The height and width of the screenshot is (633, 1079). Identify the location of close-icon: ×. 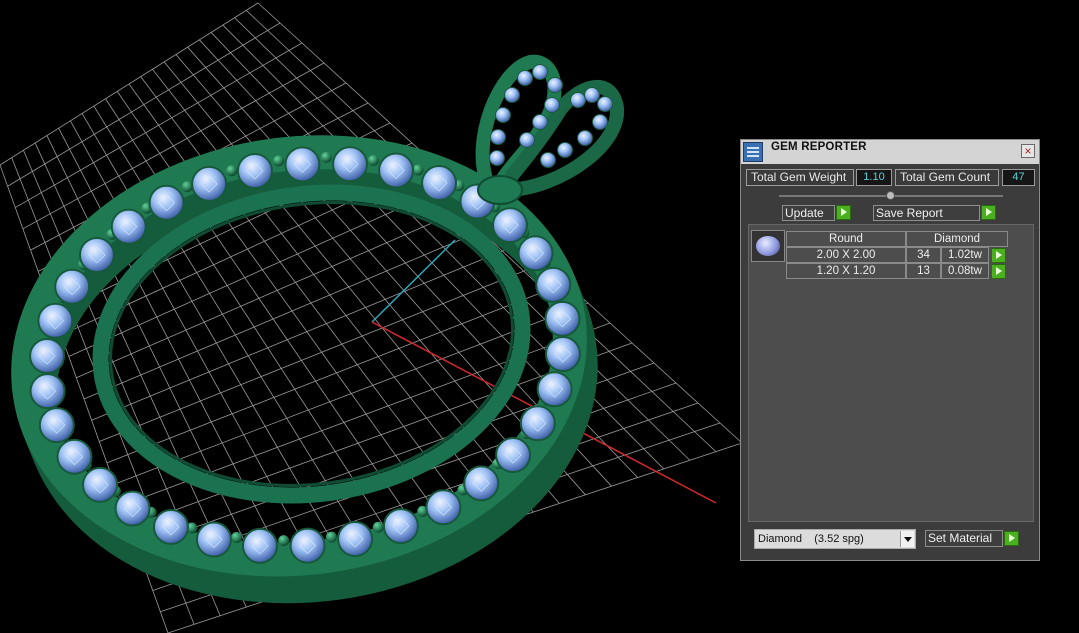
(1028, 151).